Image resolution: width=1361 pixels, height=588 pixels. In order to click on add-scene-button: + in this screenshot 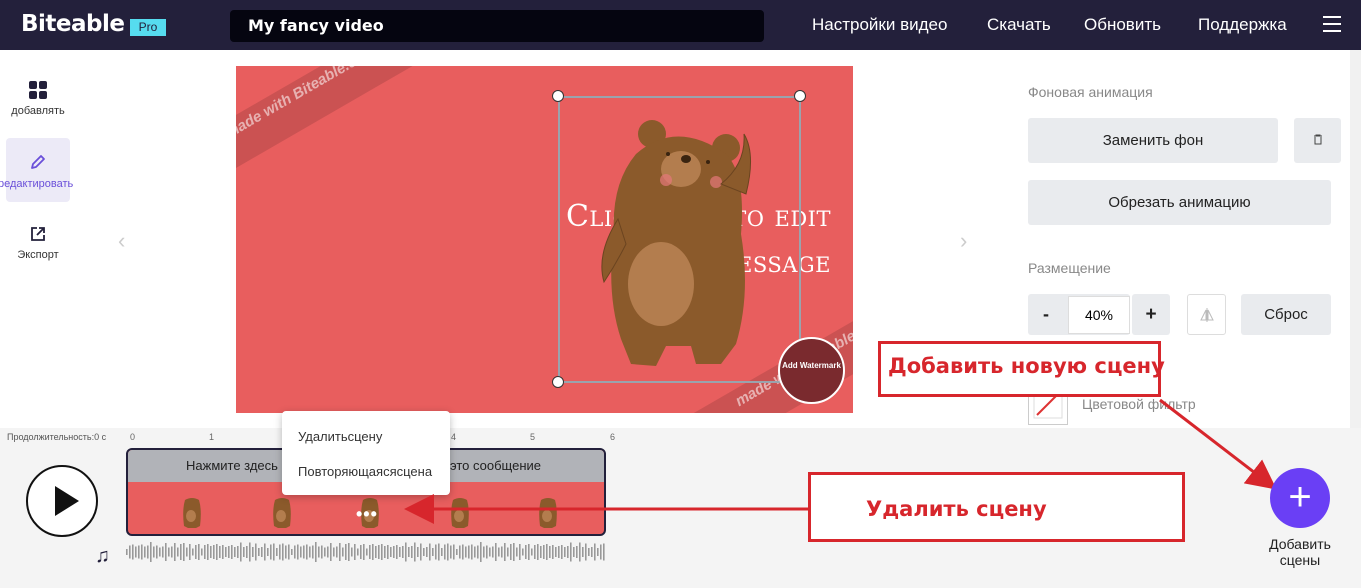, I will do `click(1300, 498)`.